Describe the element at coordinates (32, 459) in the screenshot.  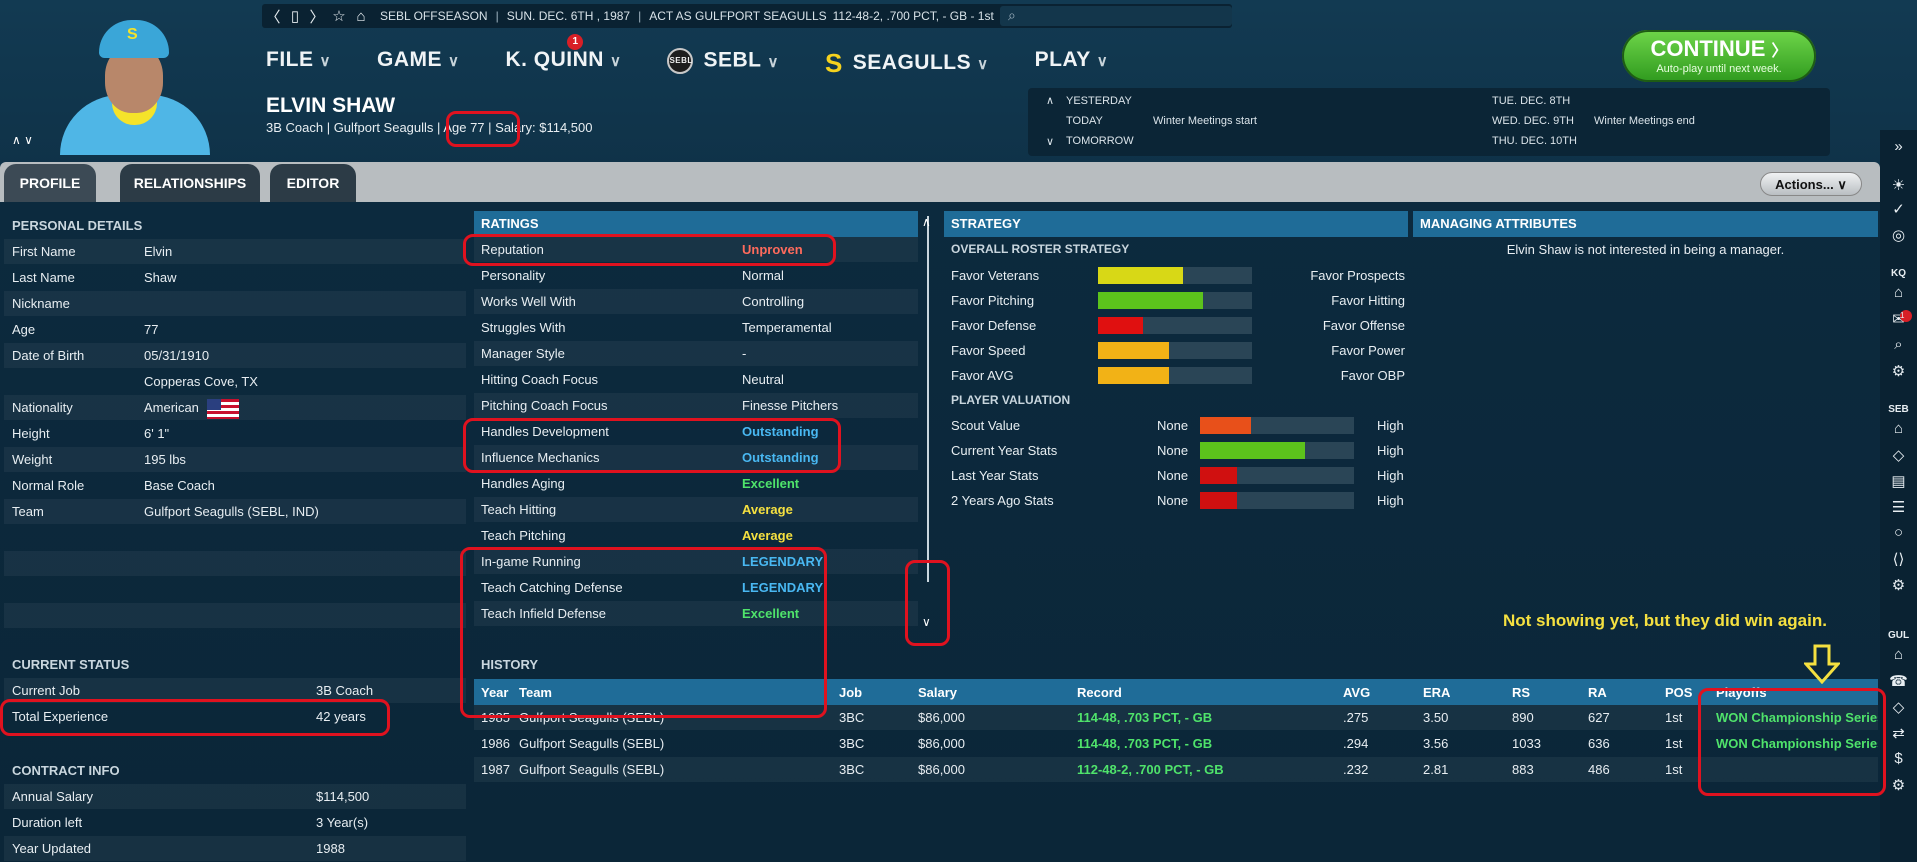
I see `detail-label: Weight` at that location.